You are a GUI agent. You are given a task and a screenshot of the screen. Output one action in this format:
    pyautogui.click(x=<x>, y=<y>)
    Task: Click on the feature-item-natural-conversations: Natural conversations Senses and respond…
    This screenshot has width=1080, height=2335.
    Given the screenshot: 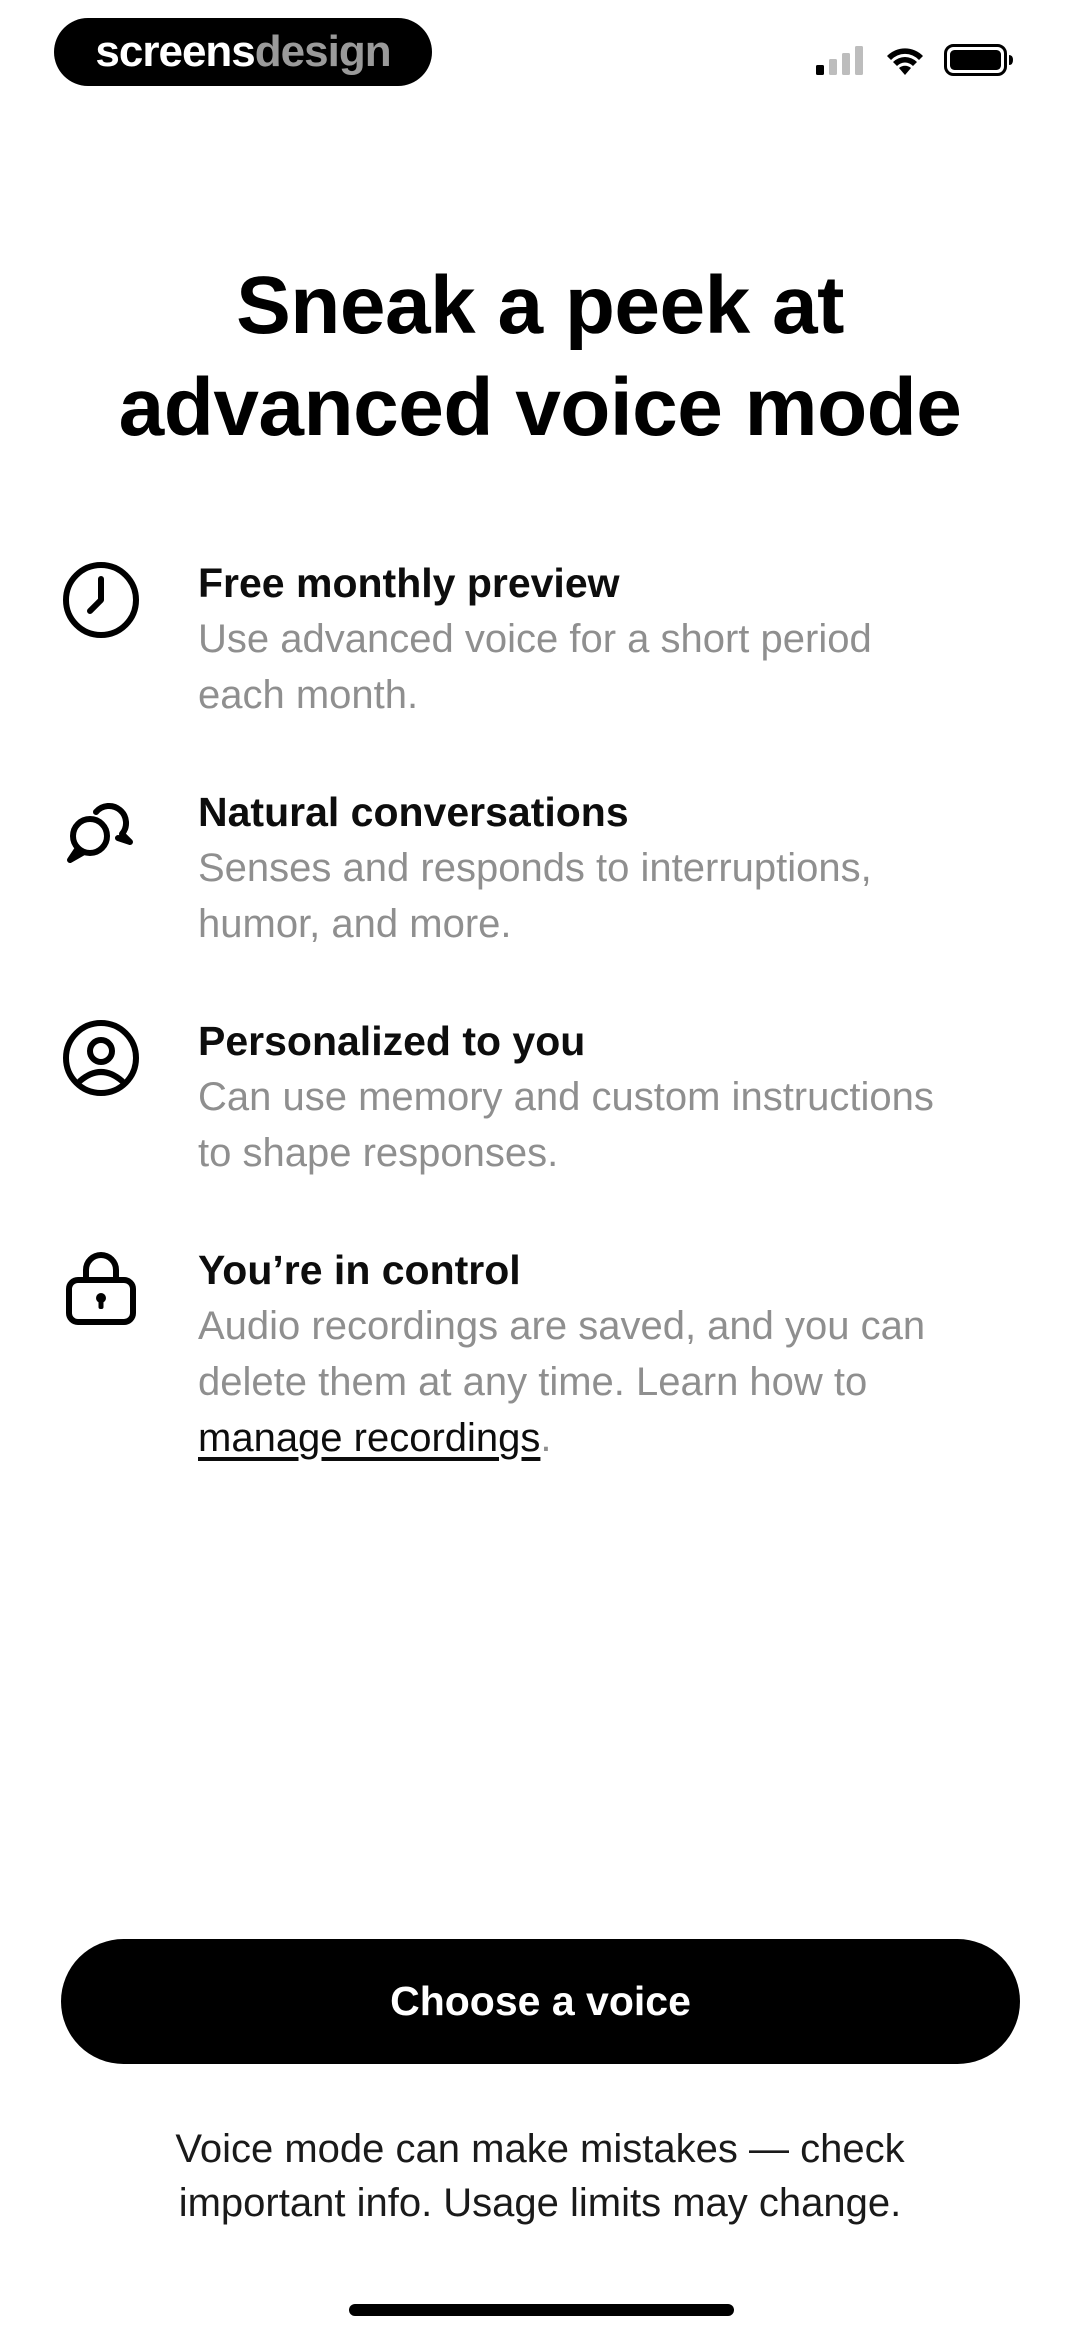 What is the action you would take?
    pyautogui.click(x=540, y=898)
    